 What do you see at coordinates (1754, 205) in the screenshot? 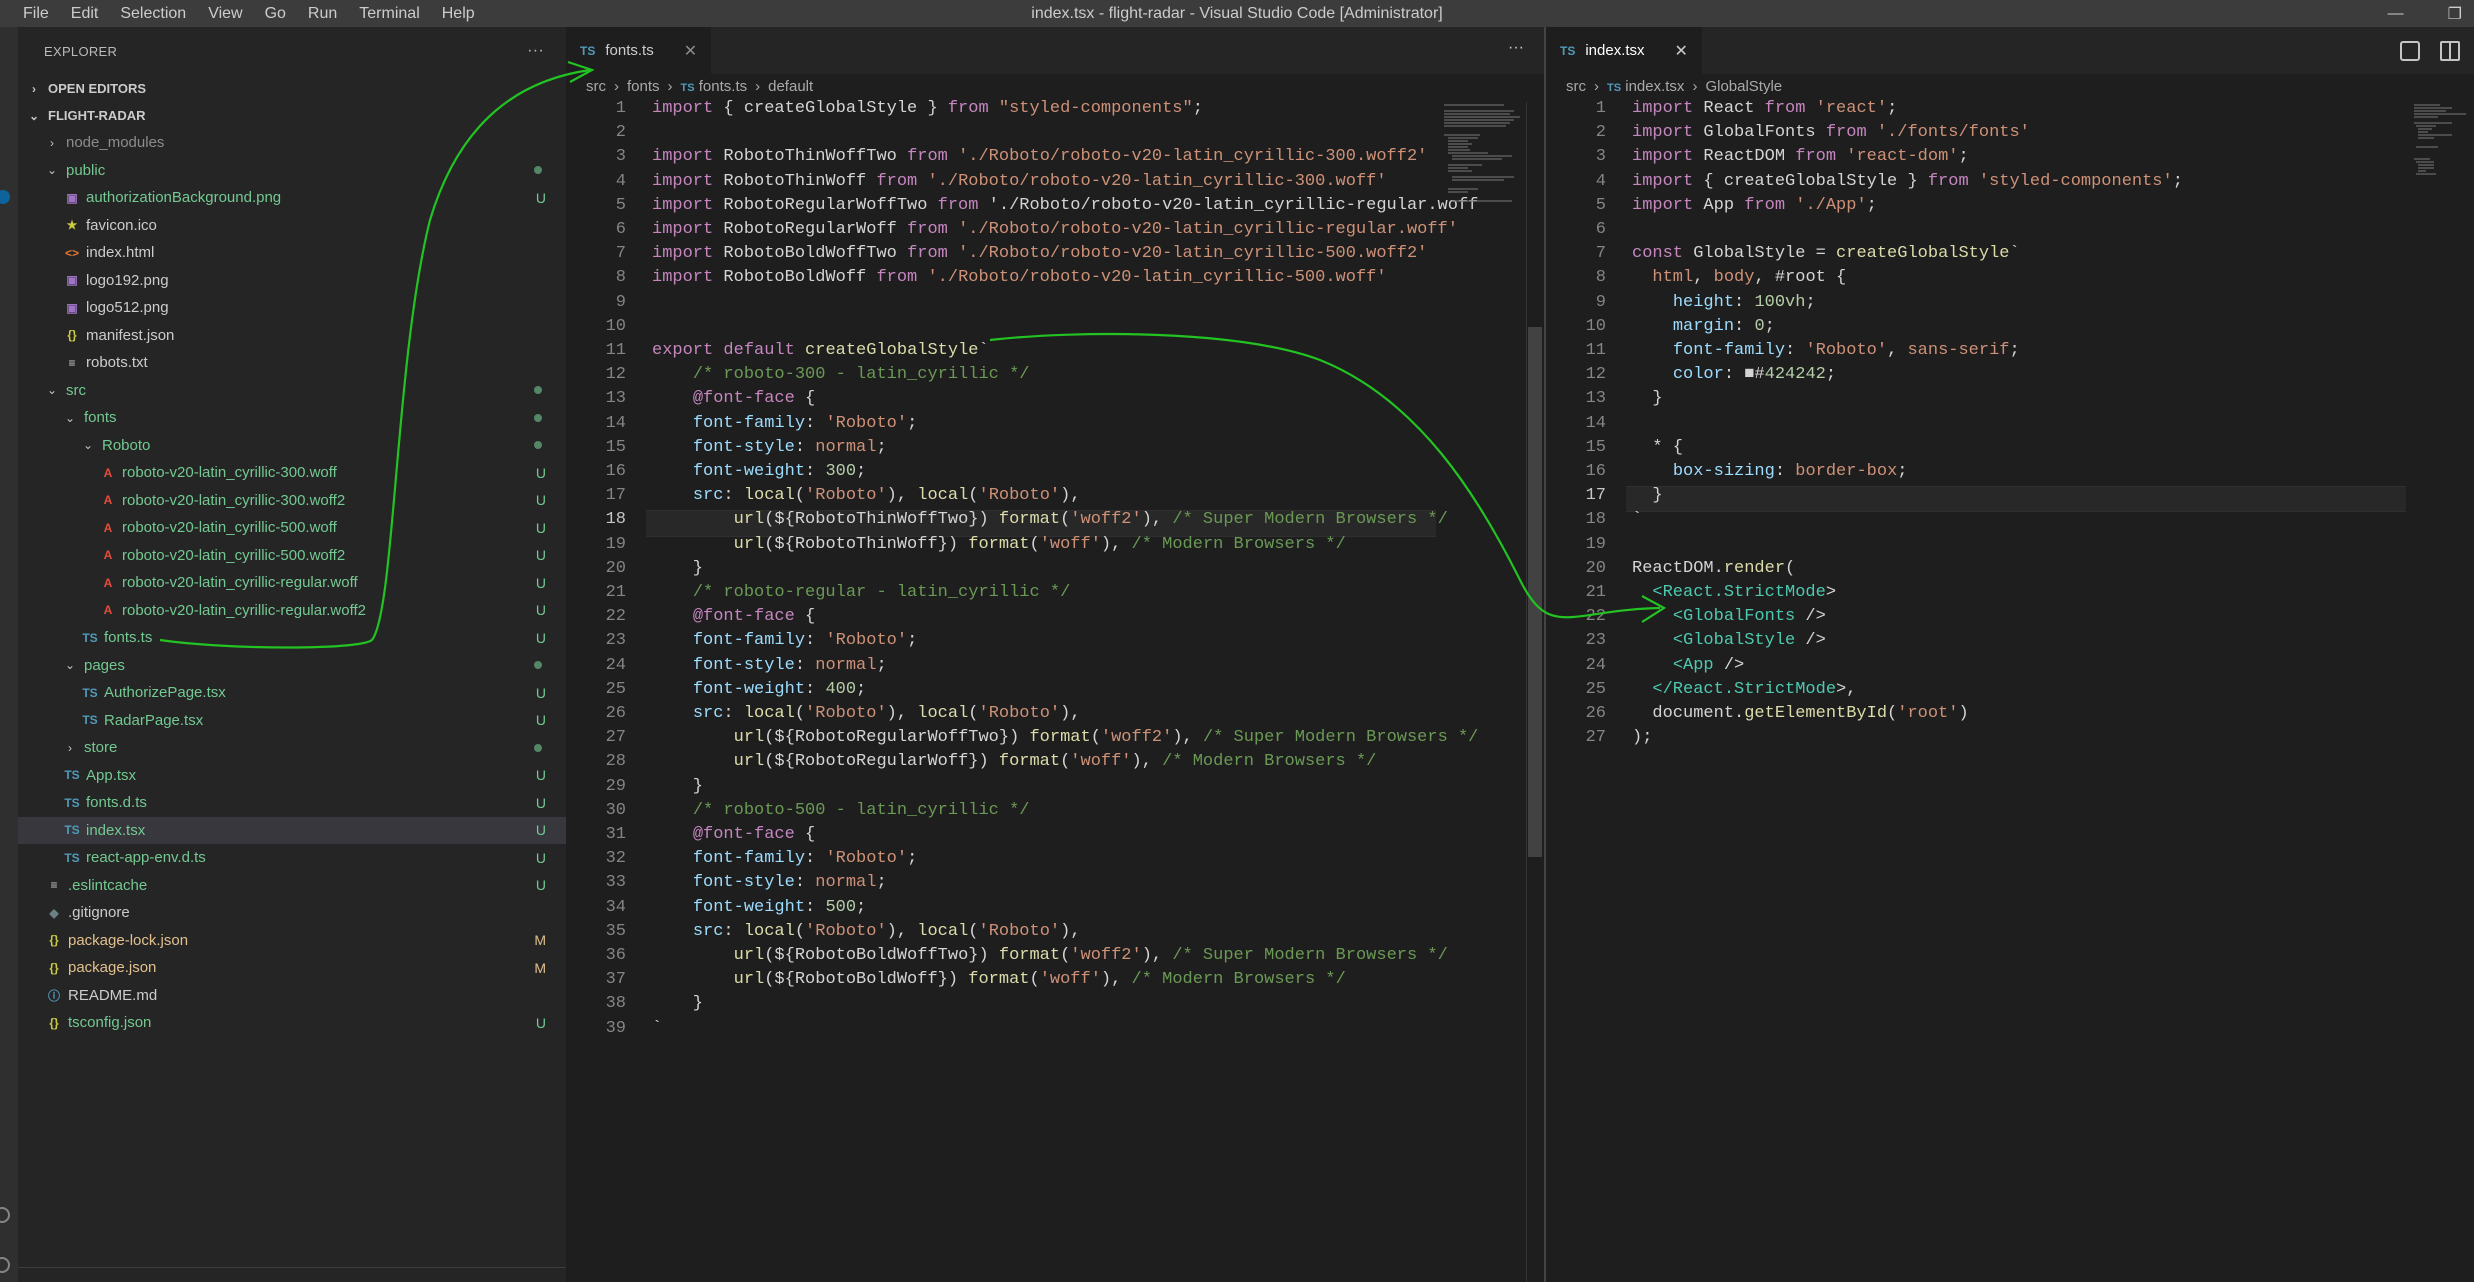
I see `code-line: import App from './App';` at bounding box center [1754, 205].